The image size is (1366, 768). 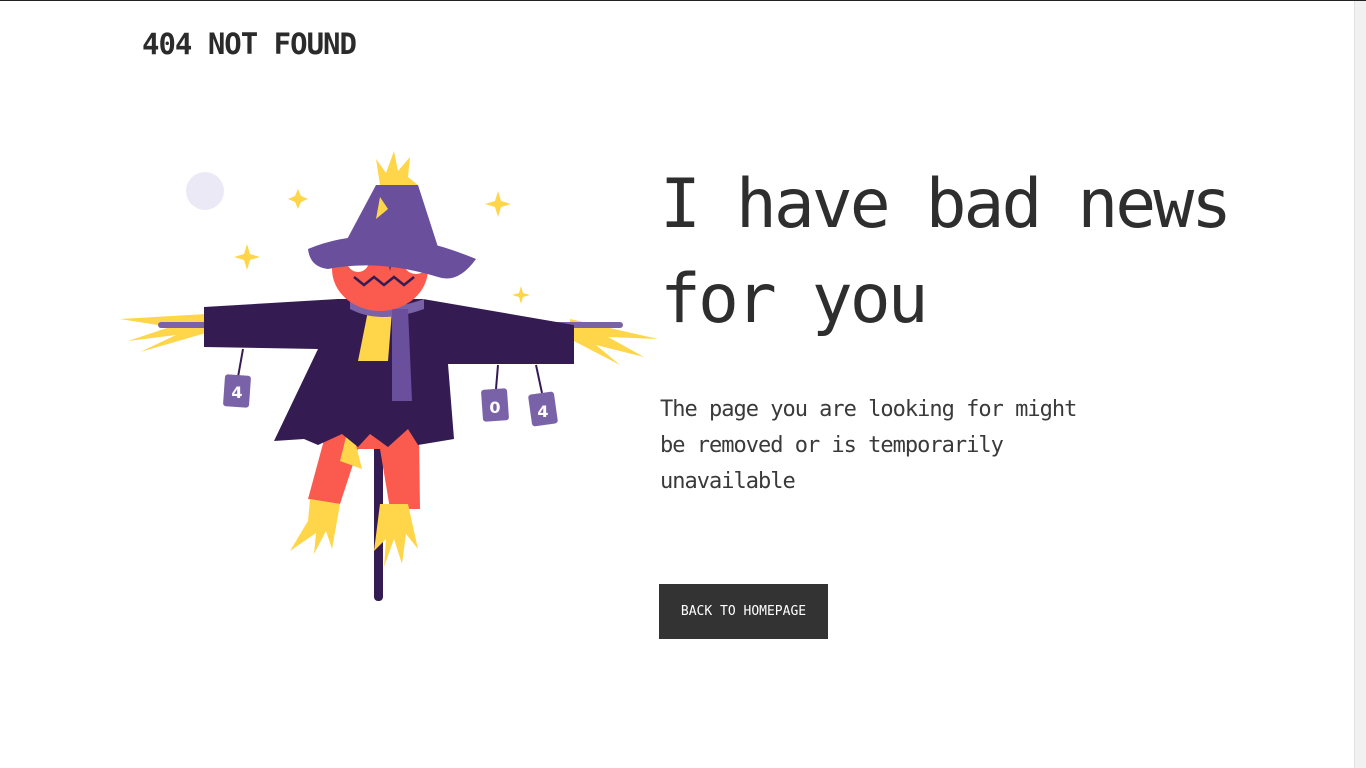 What do you see at coordinates (743, 611) in the screenshot?
I see `back-to-homepage-button: BACK TO HOMEPAGE` at bounding box center [743, 611].